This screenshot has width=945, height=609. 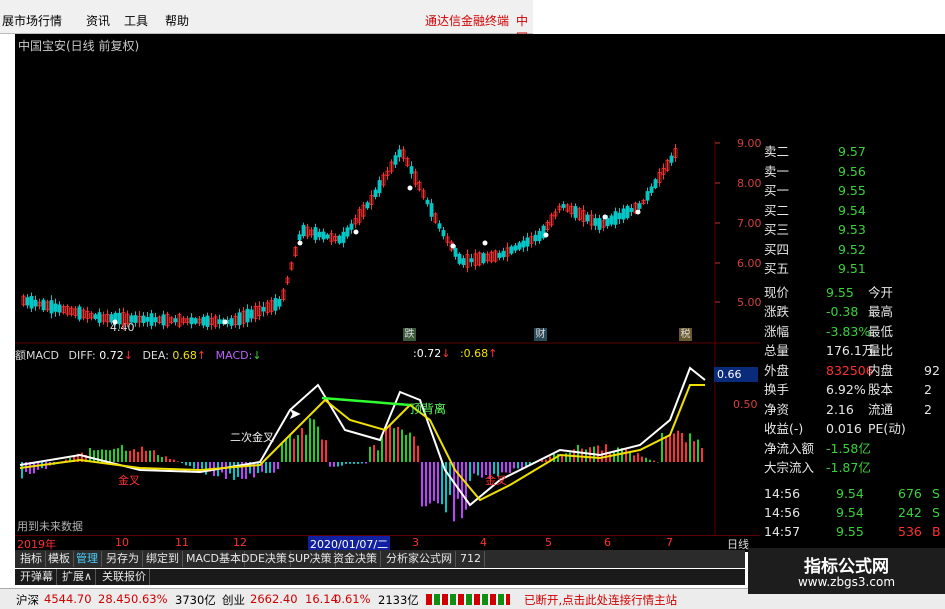 What do you see at coordinates (149, 599) in the screenshot?
I see `index-sh-pct: 0.63%` at bounding box center [149, 599].